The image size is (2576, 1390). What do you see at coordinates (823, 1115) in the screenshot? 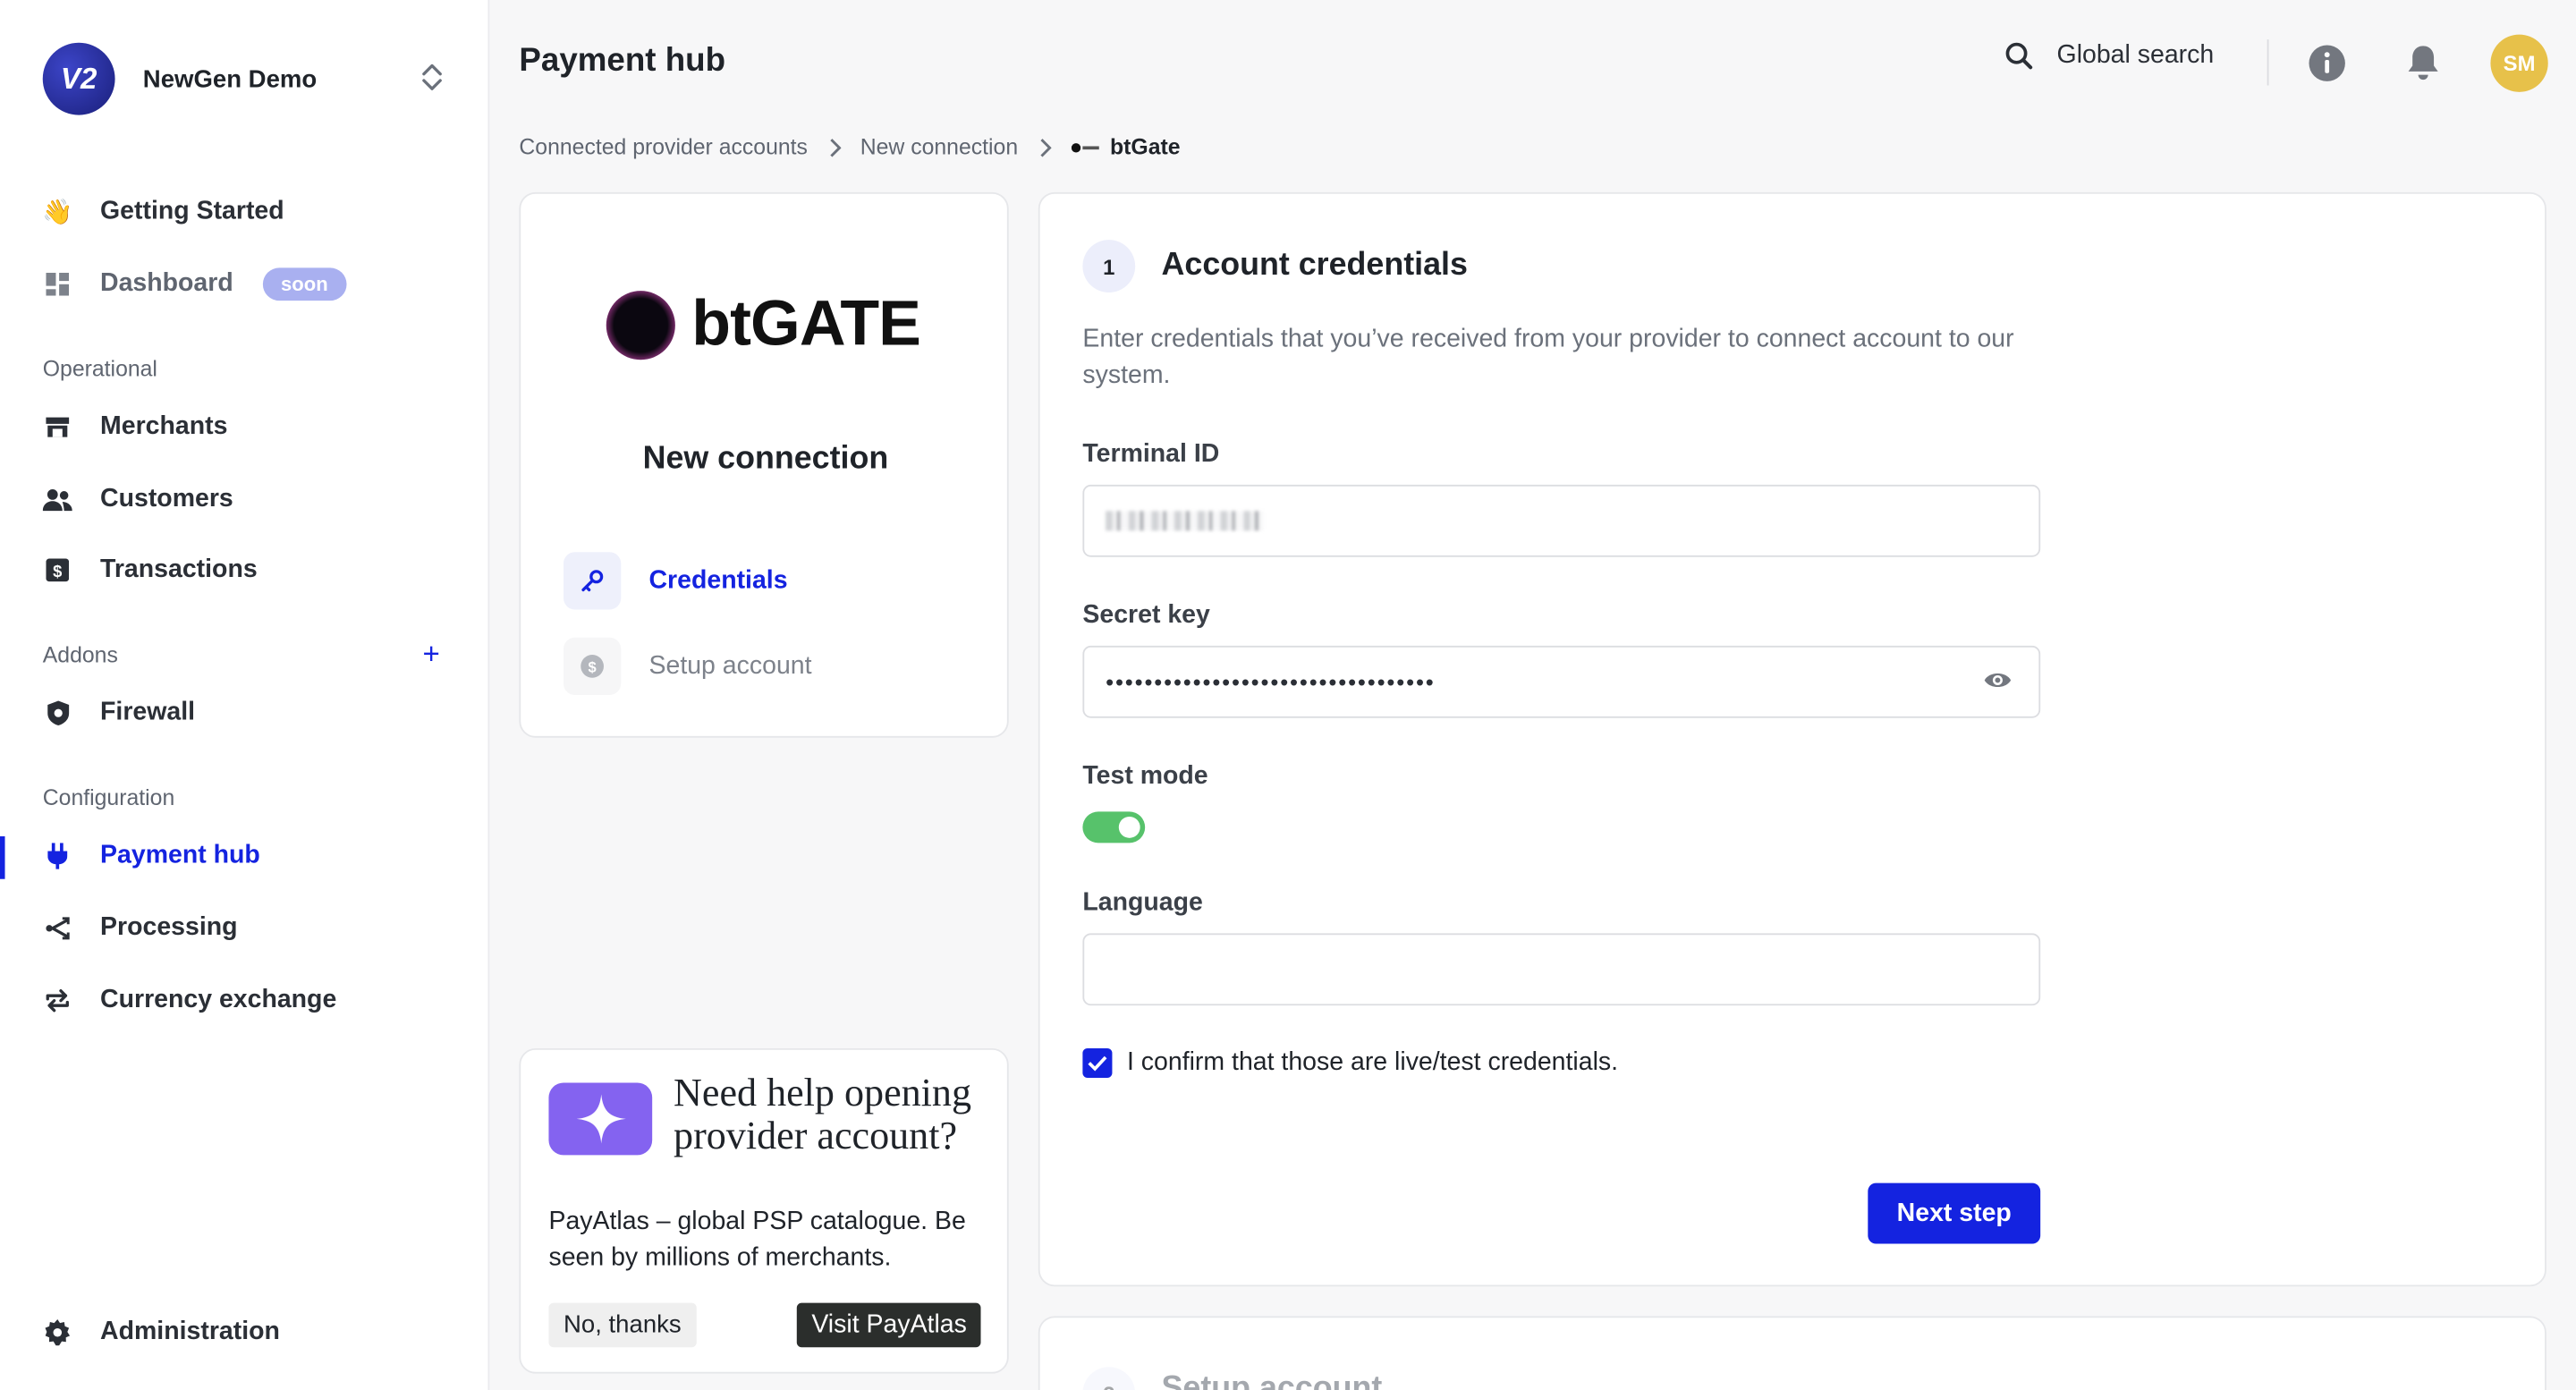
I see `help-title: Need help opening provider account?` at bounding box center [823, 1115].